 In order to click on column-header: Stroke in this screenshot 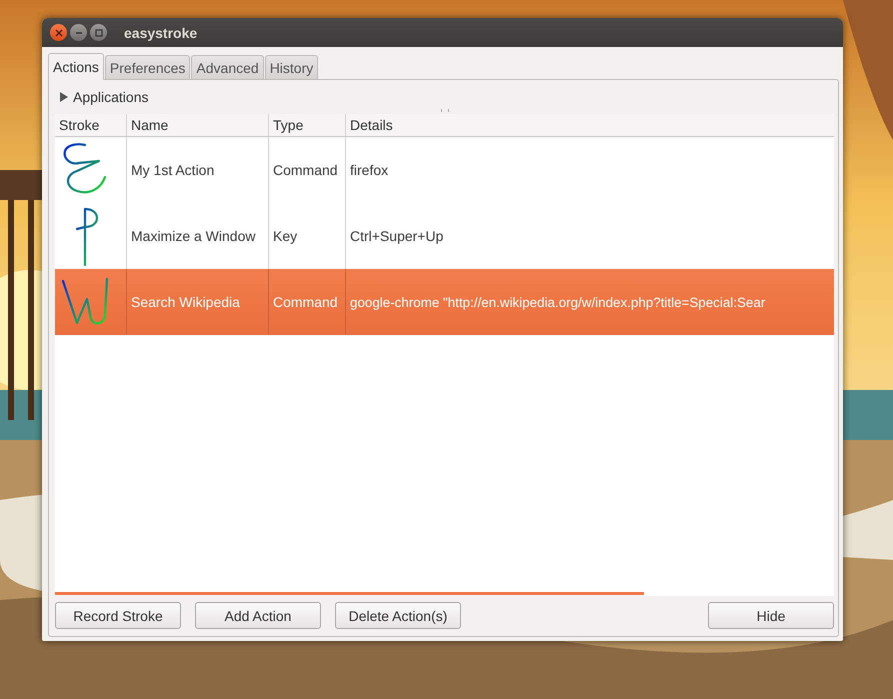, I will do `click(91, 125)`.